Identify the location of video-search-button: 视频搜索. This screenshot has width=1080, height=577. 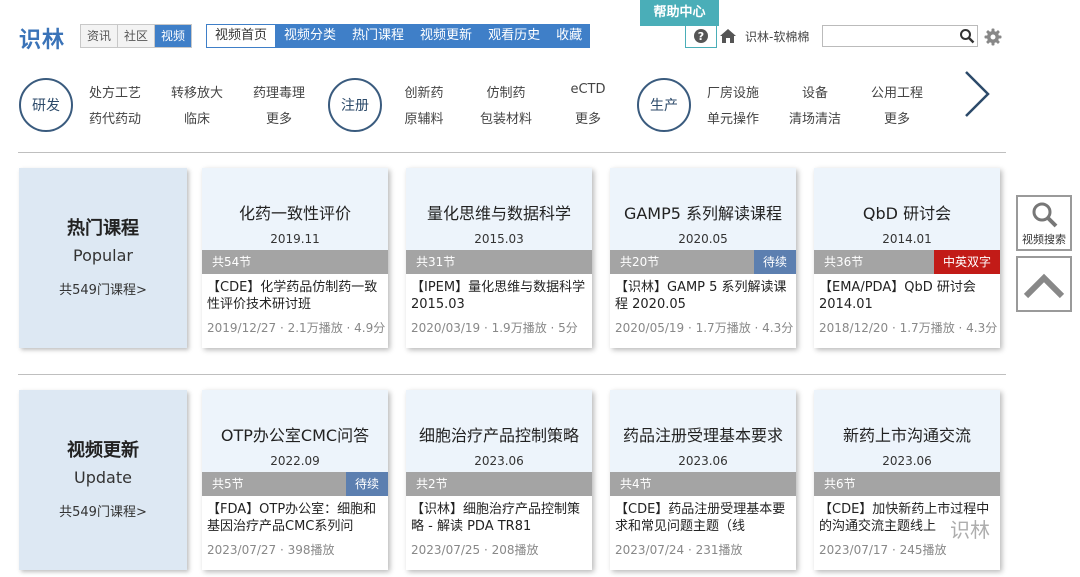
(1044, 223).